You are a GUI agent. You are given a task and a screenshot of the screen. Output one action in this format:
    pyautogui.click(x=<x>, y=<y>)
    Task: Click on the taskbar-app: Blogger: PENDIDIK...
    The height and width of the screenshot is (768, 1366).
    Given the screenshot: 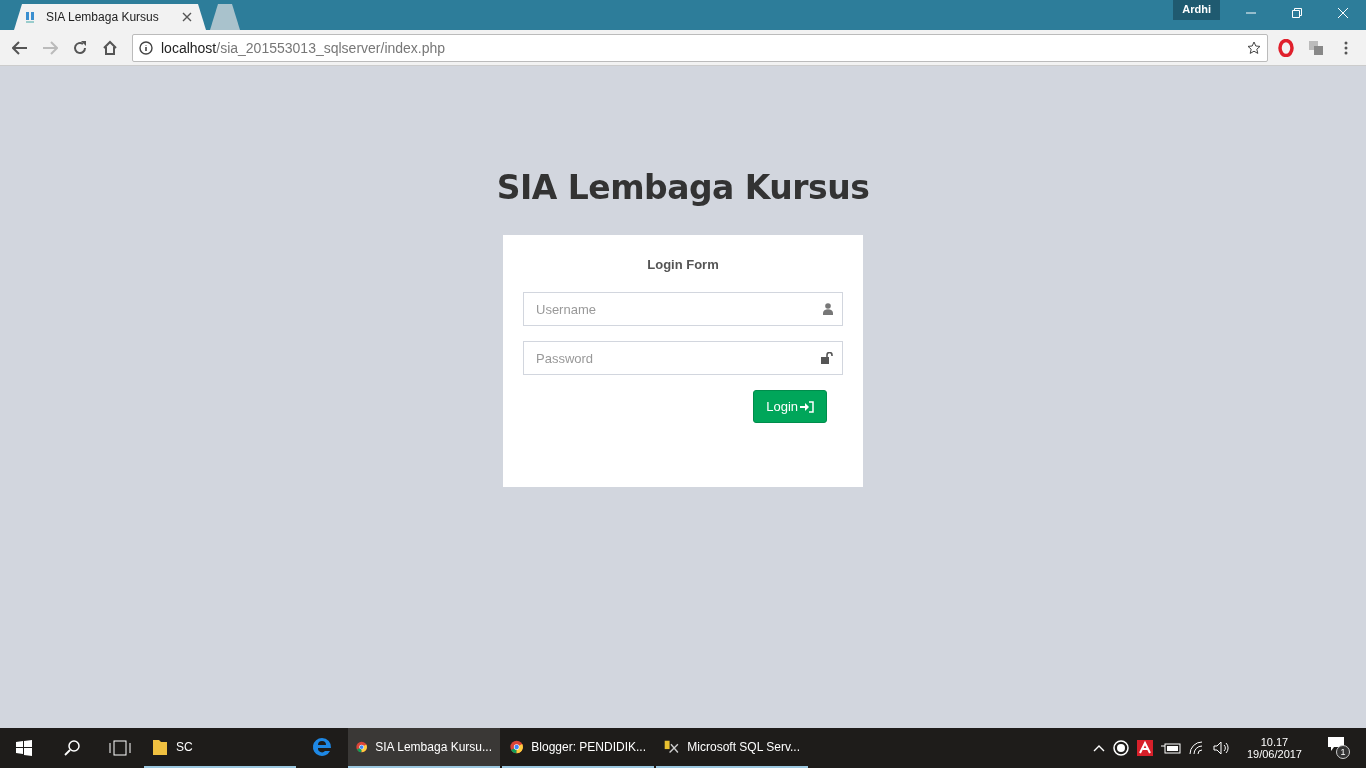 What is the action you would take?
    pyautogui.click(x=578, y=748)
    